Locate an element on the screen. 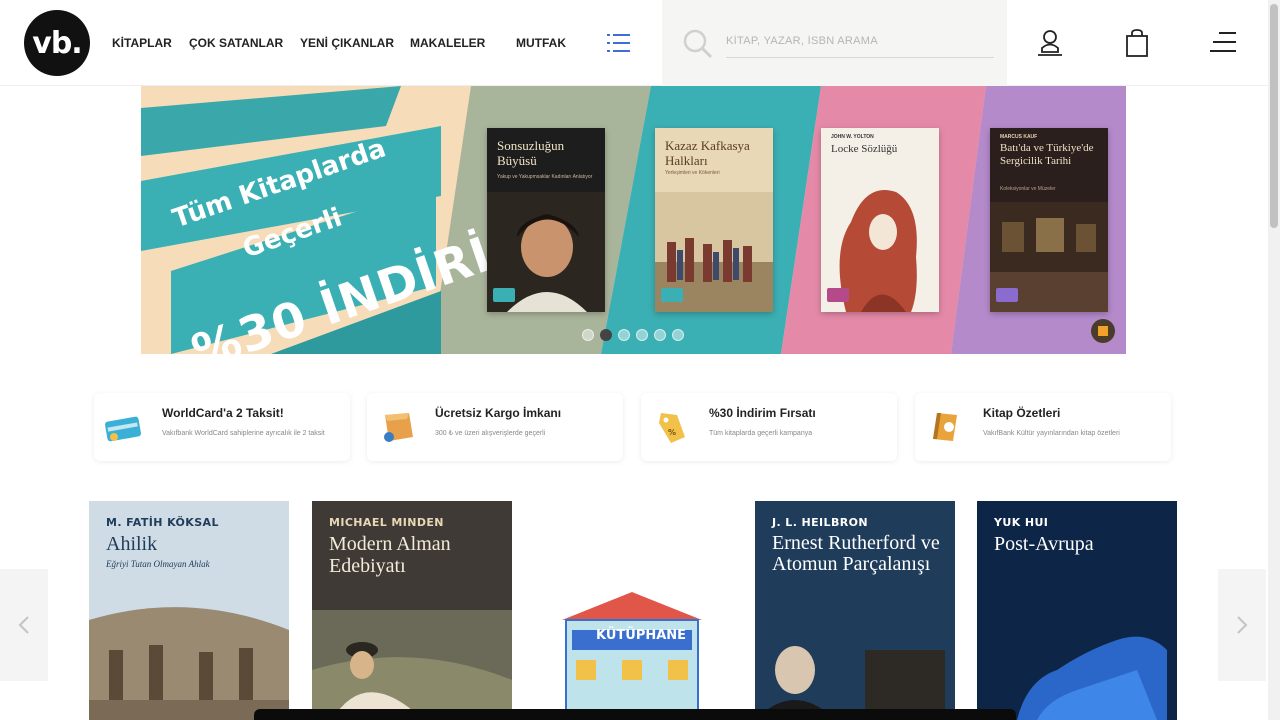 This screenshot has width=1280, height=720. cargo-box-icon is located at coordinates (398, 427).